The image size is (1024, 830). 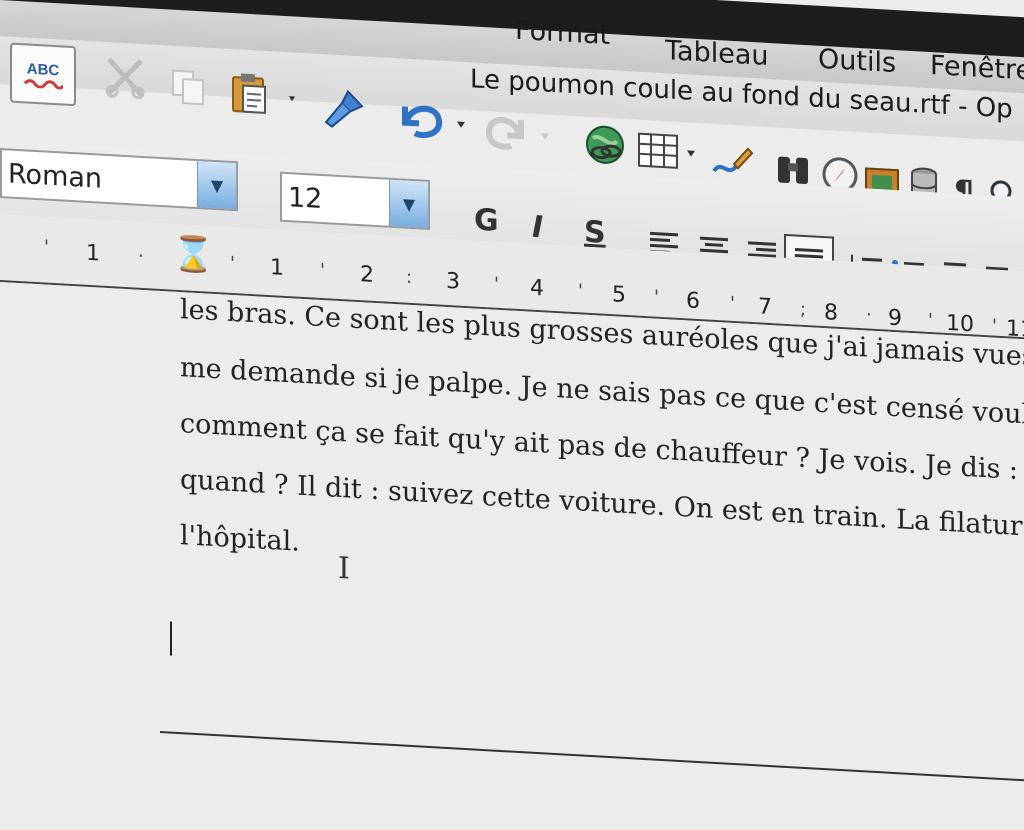 What do you see at coordinates (240, 539) in the screenshot?
I see `text-line: l'hôpital.` at bounding box center [240, 539].